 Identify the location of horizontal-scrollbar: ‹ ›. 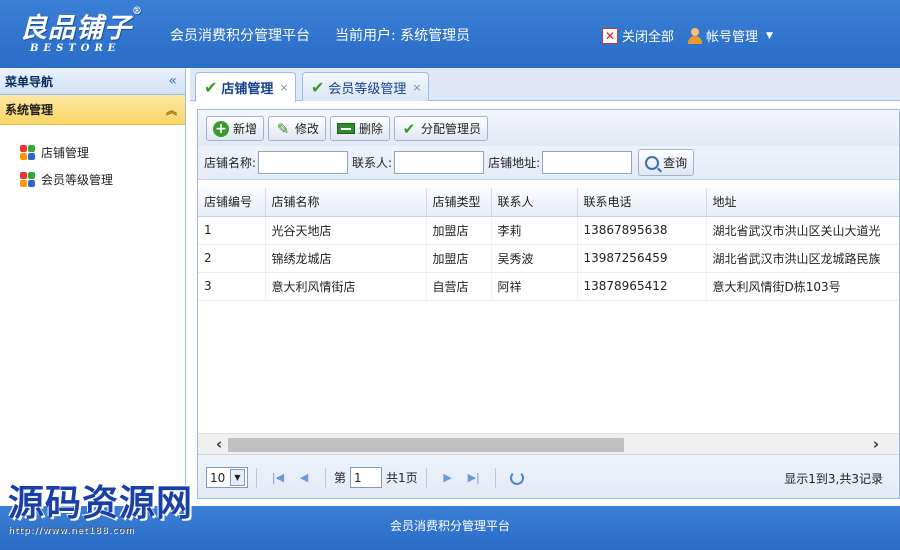
(548, 443).